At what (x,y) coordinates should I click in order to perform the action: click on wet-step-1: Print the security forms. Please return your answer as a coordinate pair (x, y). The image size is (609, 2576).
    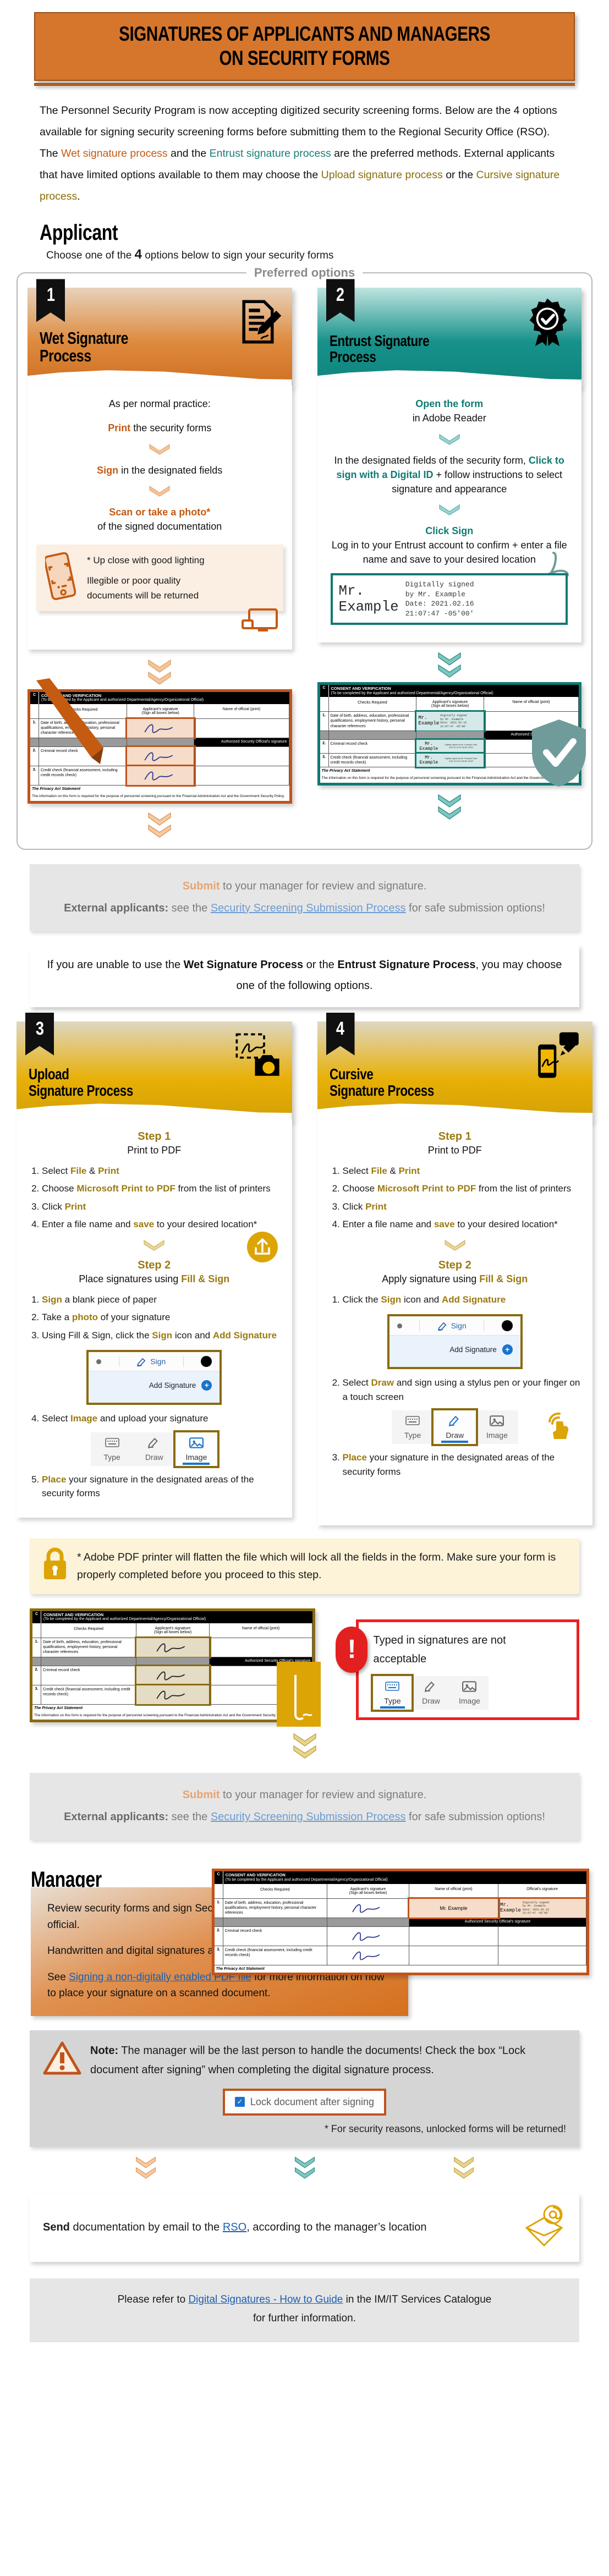
    Looking at the image, I should click on (160, 428).